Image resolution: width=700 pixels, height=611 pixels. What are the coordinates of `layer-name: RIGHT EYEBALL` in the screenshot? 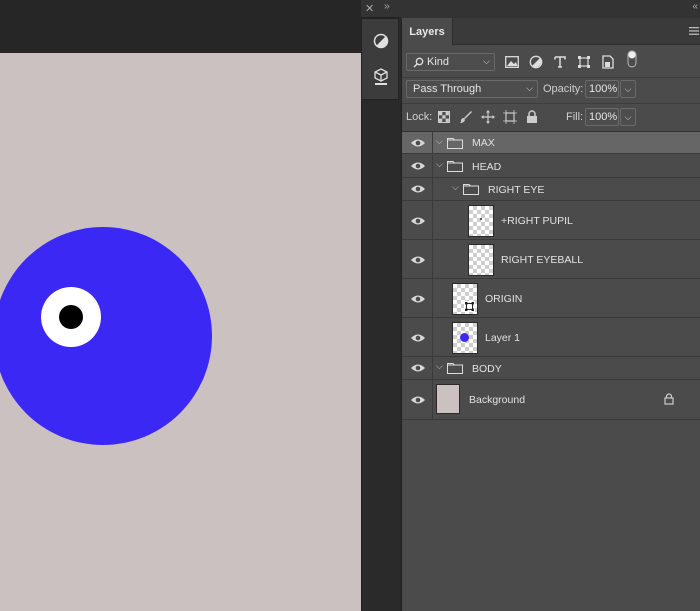 It's located at (542, 260).